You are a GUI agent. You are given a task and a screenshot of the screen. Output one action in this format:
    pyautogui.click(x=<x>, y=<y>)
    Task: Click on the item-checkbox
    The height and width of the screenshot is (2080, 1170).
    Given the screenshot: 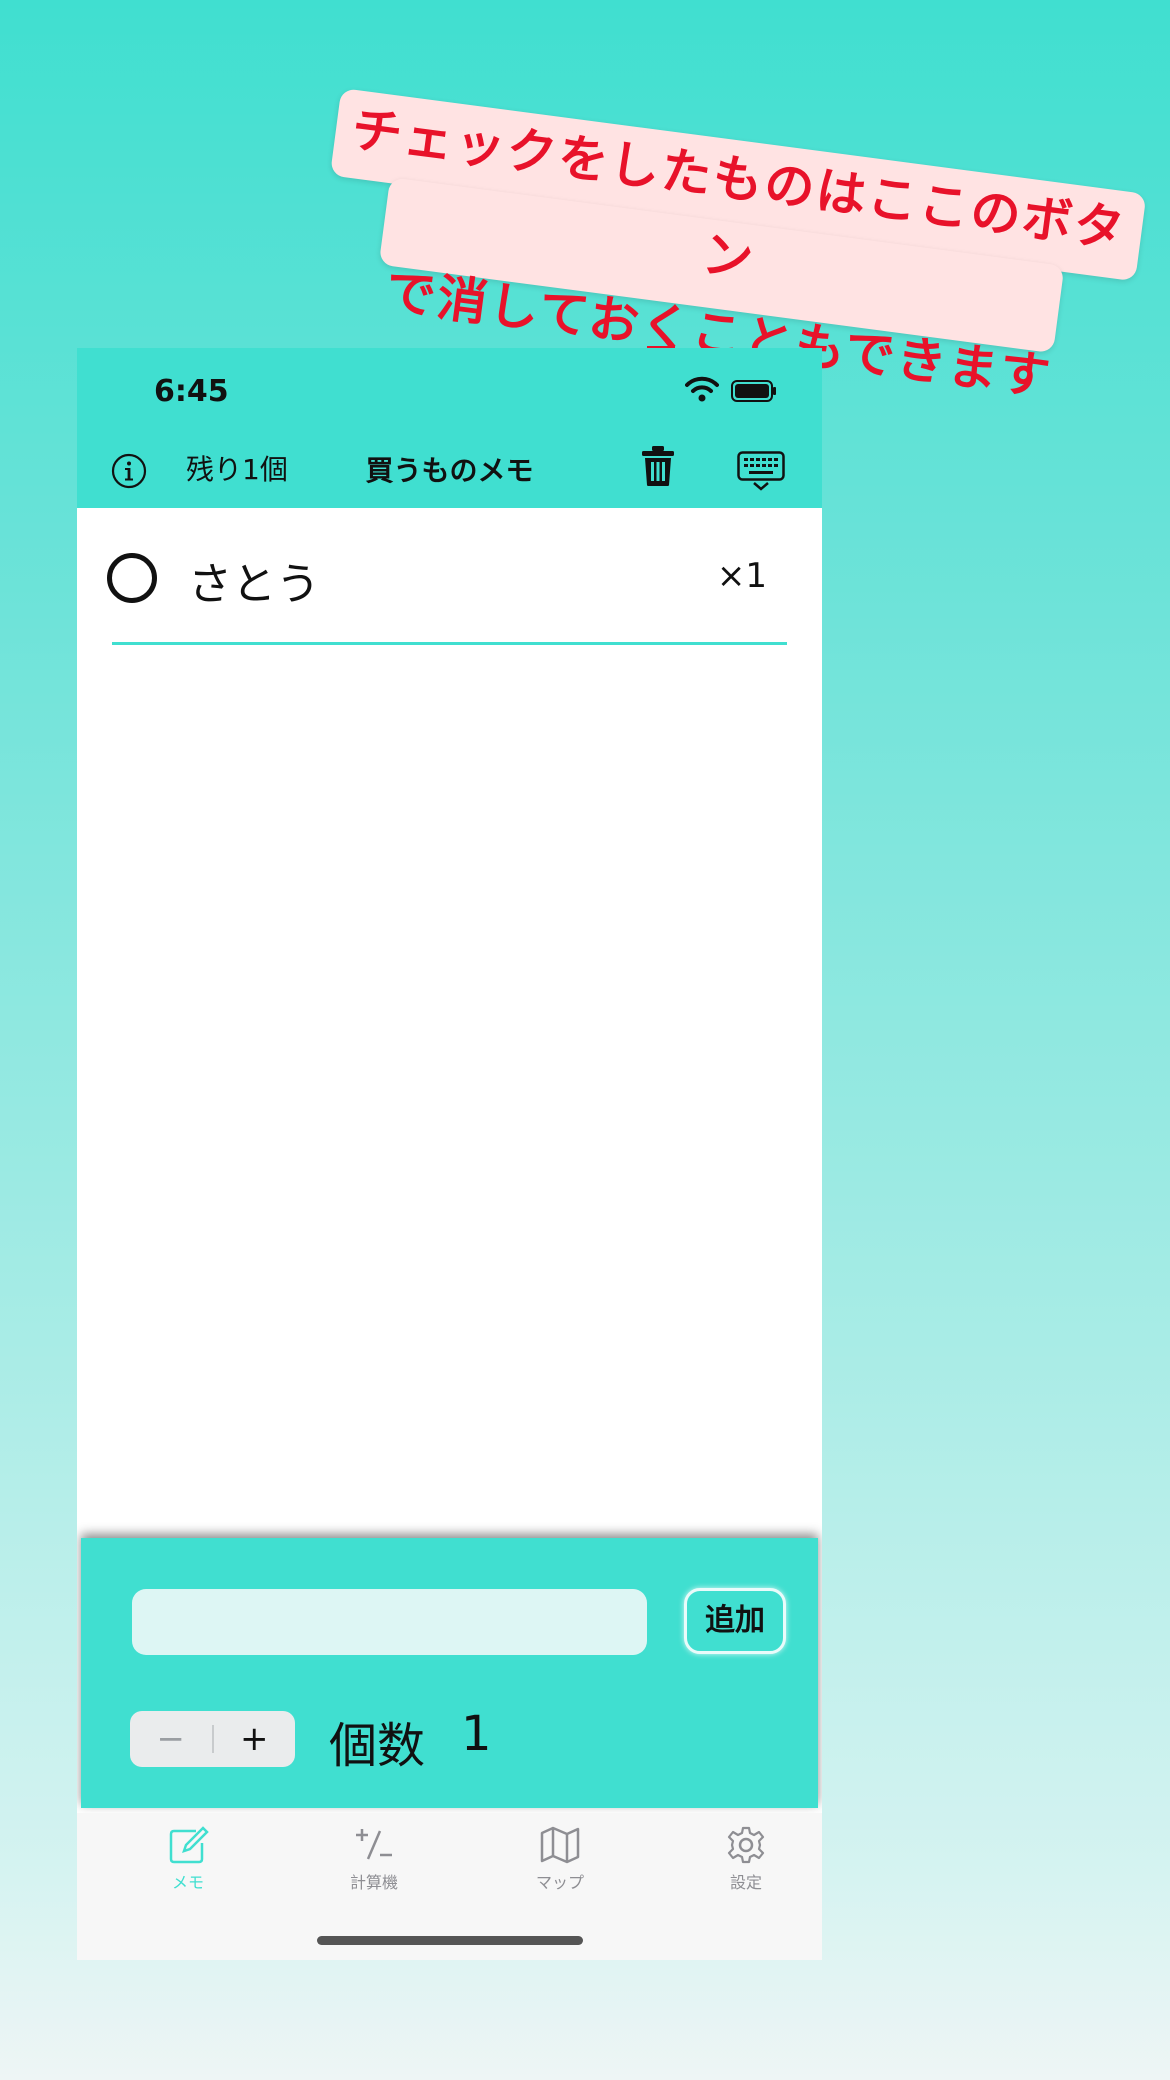 What is the action you would take?
    pyautogui.click(x=132, y=578)
    